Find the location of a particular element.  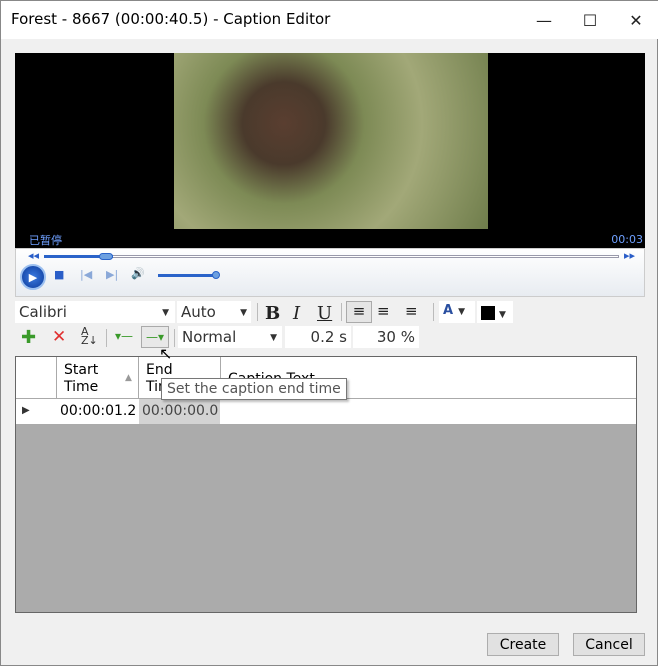

play-button: ▶ is located at coordinates (33, 277).